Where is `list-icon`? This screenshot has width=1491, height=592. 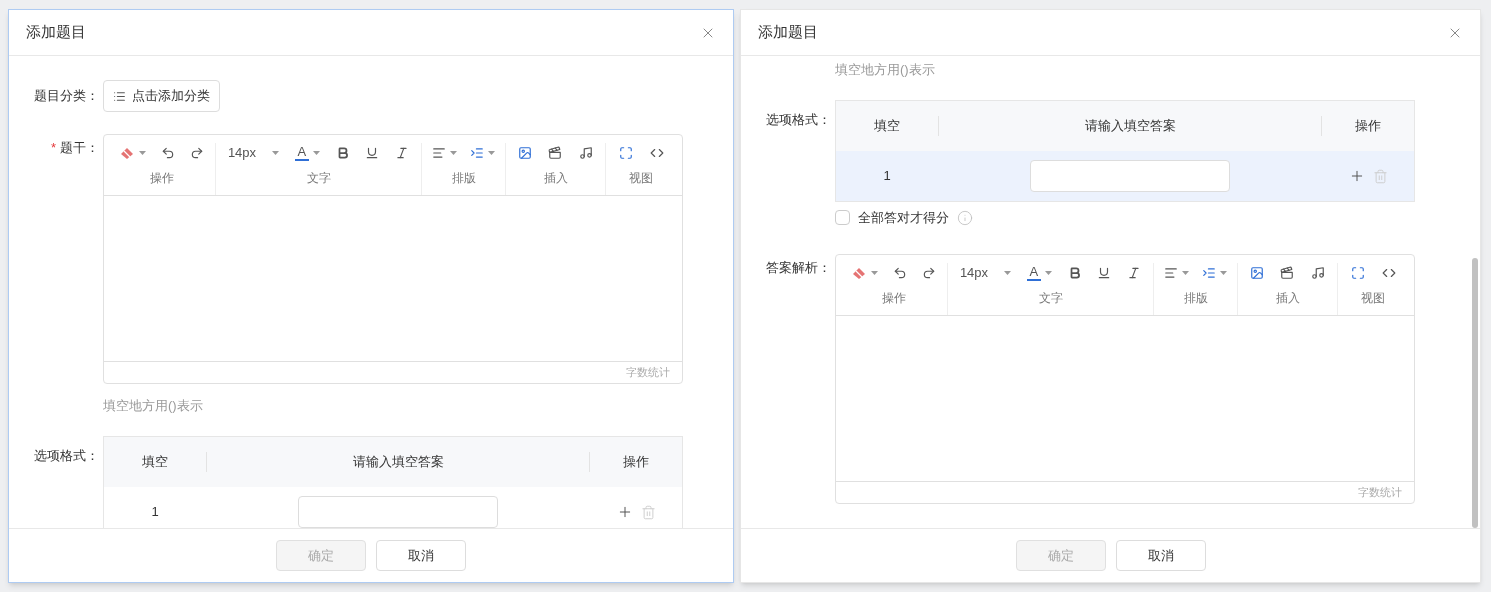
list-icon is located at coordinates (119, 96).